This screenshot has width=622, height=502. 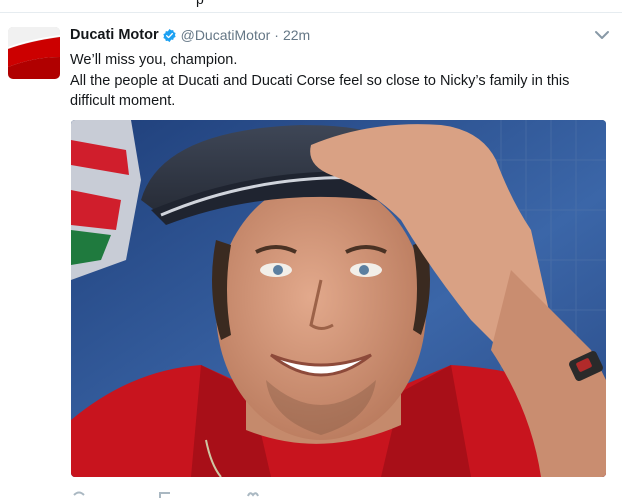 I want to click on display-name: Ducati Motor, so click(x=114, y=35).